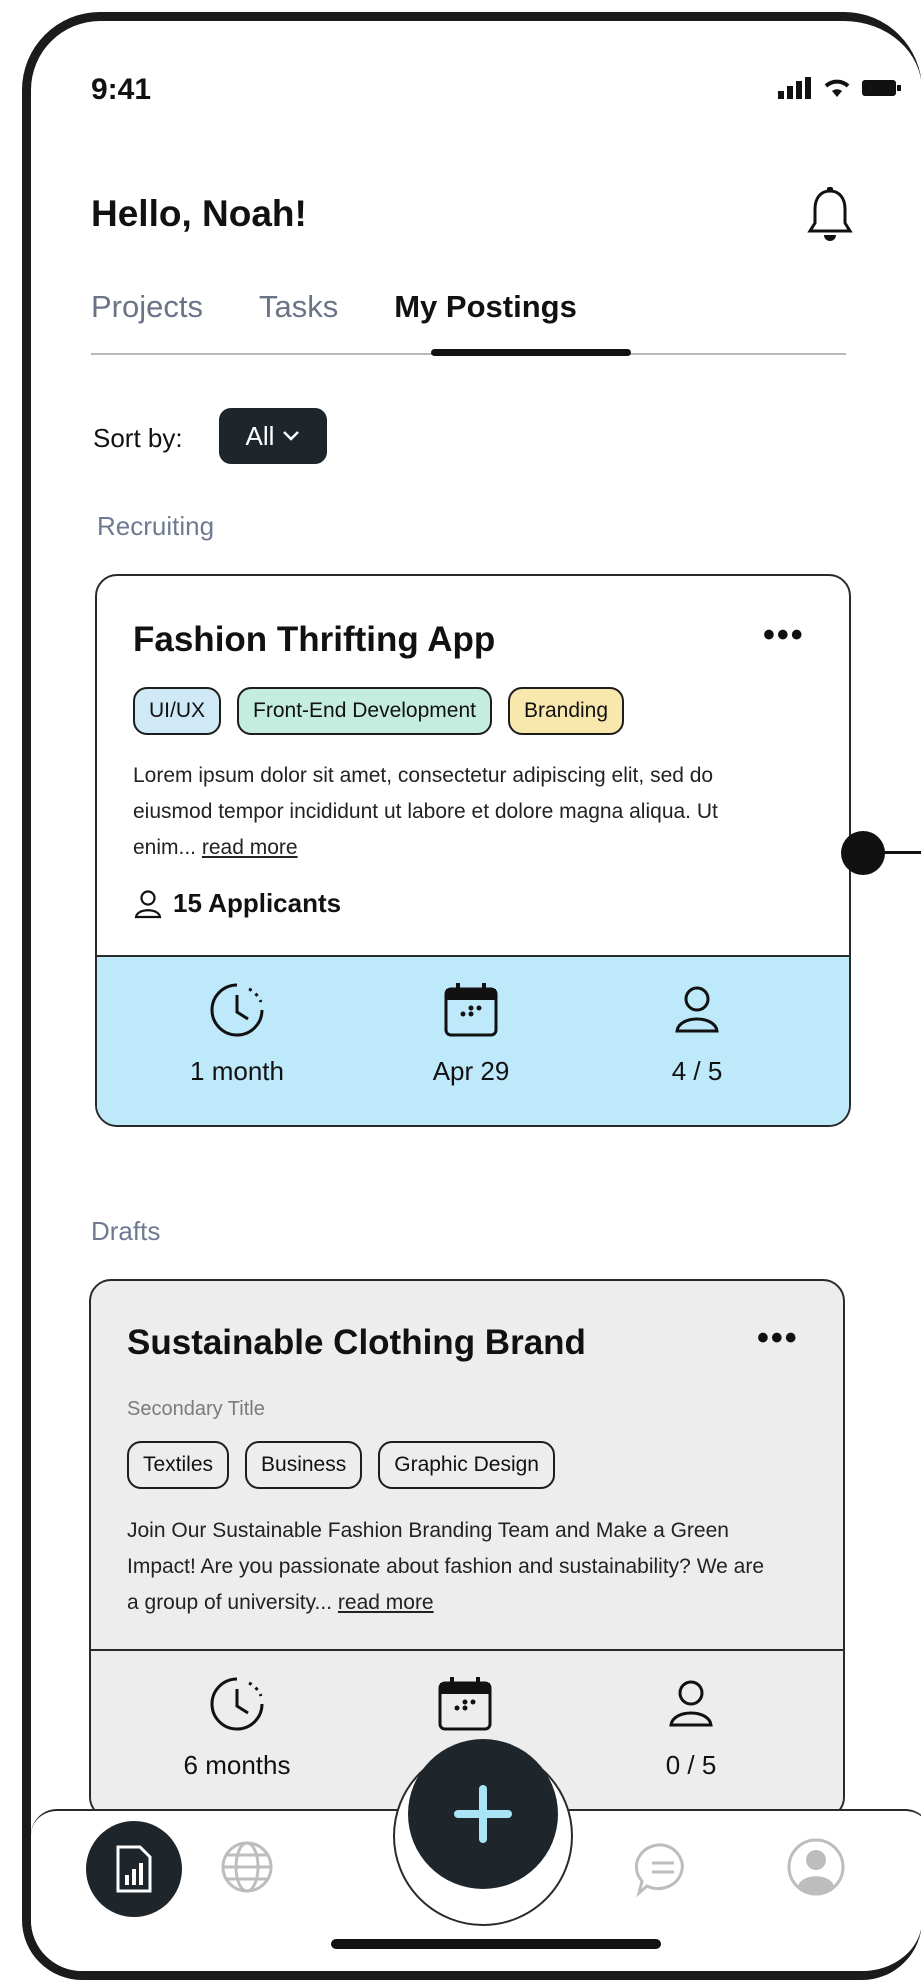  What do you see at coordinates (156, 526) in the screenshot?
I see `section-label-recruiting: Recruiting` at bounding box center [156, 526].